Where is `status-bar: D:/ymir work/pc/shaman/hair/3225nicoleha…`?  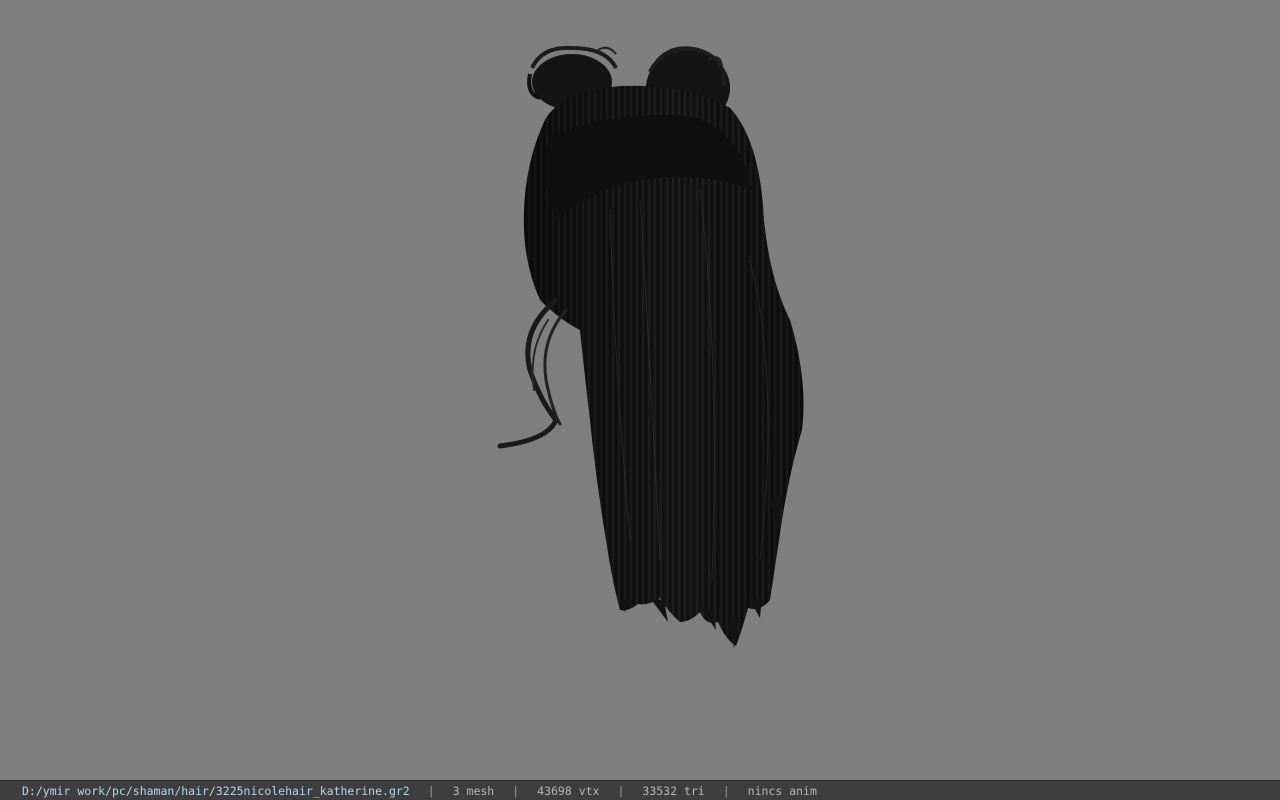
status-bar: D:/ymir work/pc/shaman/hair/3225nicoleha… is located at coordinates (640, 790).